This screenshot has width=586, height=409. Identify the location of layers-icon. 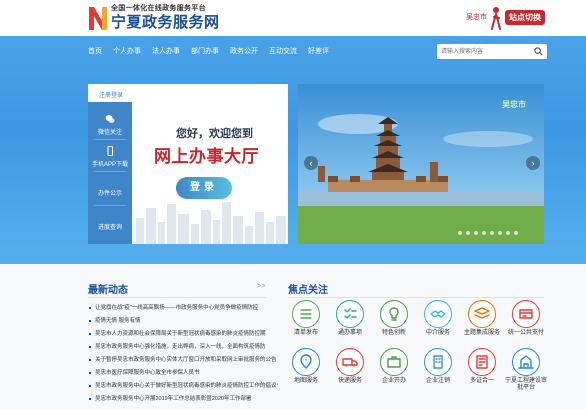
(482, 314).